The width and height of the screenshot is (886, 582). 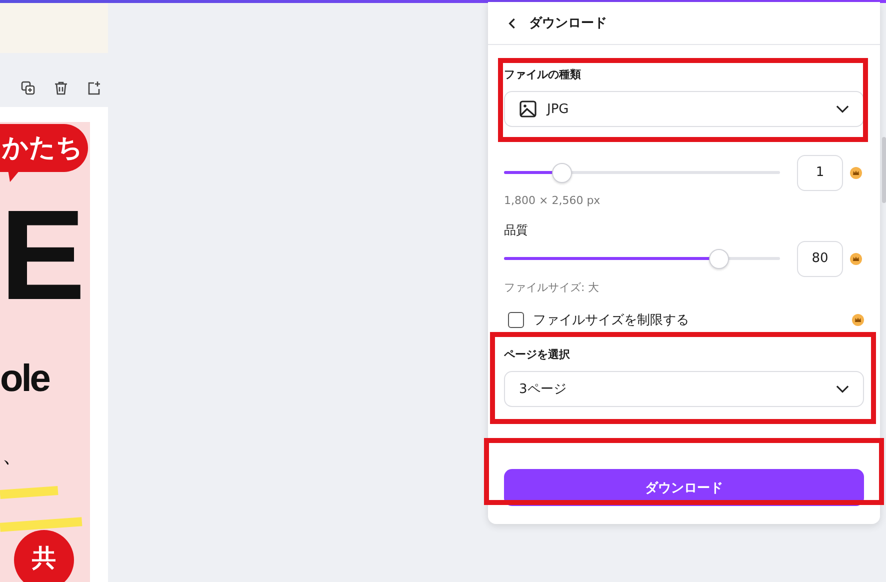 I want to click on file-type-select: JPG, so click(x=684, y=109).